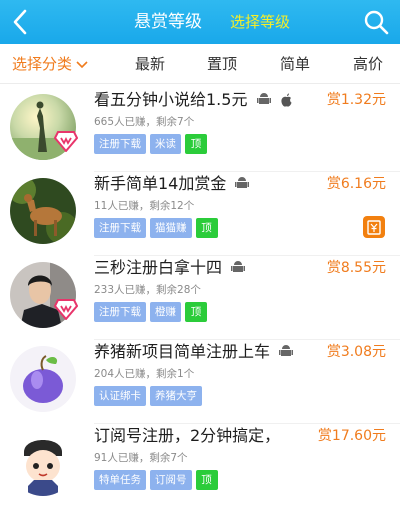  Describe the element at coordinates (295, 64) in the screenshot. I see `sort-simple: 简单` at that location.